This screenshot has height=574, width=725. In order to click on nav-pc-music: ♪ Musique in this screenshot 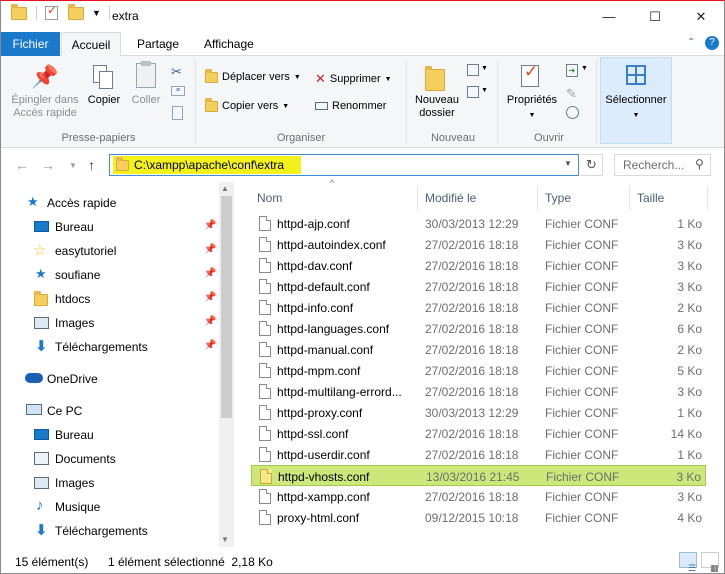, I will do `click(110, 507)`.